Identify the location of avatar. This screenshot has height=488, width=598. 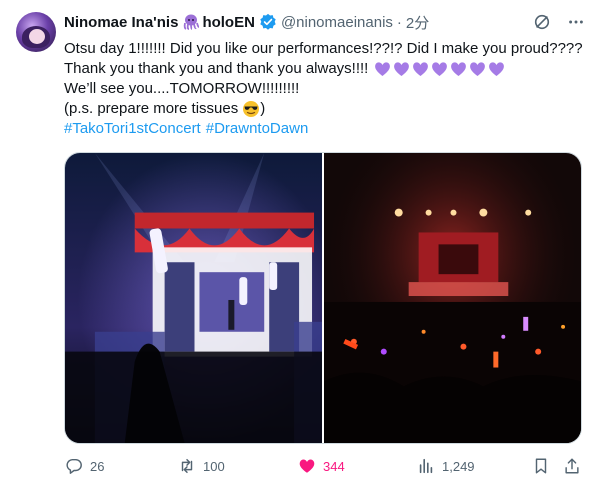
(36, 32).